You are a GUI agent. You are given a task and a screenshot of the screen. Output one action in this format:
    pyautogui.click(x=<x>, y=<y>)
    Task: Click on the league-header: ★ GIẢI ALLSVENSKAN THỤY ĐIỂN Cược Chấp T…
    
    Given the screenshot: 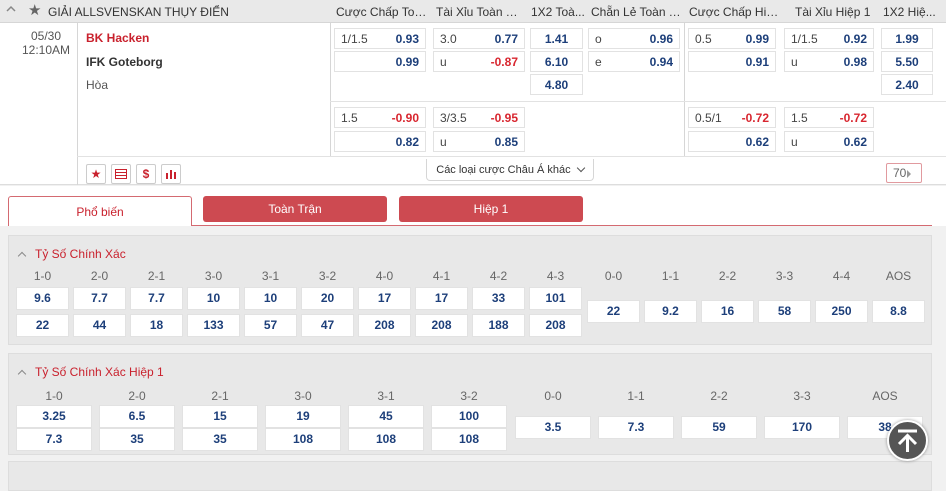 What is the action you would take?
    pyautogui.click(x=473, y=11)
    